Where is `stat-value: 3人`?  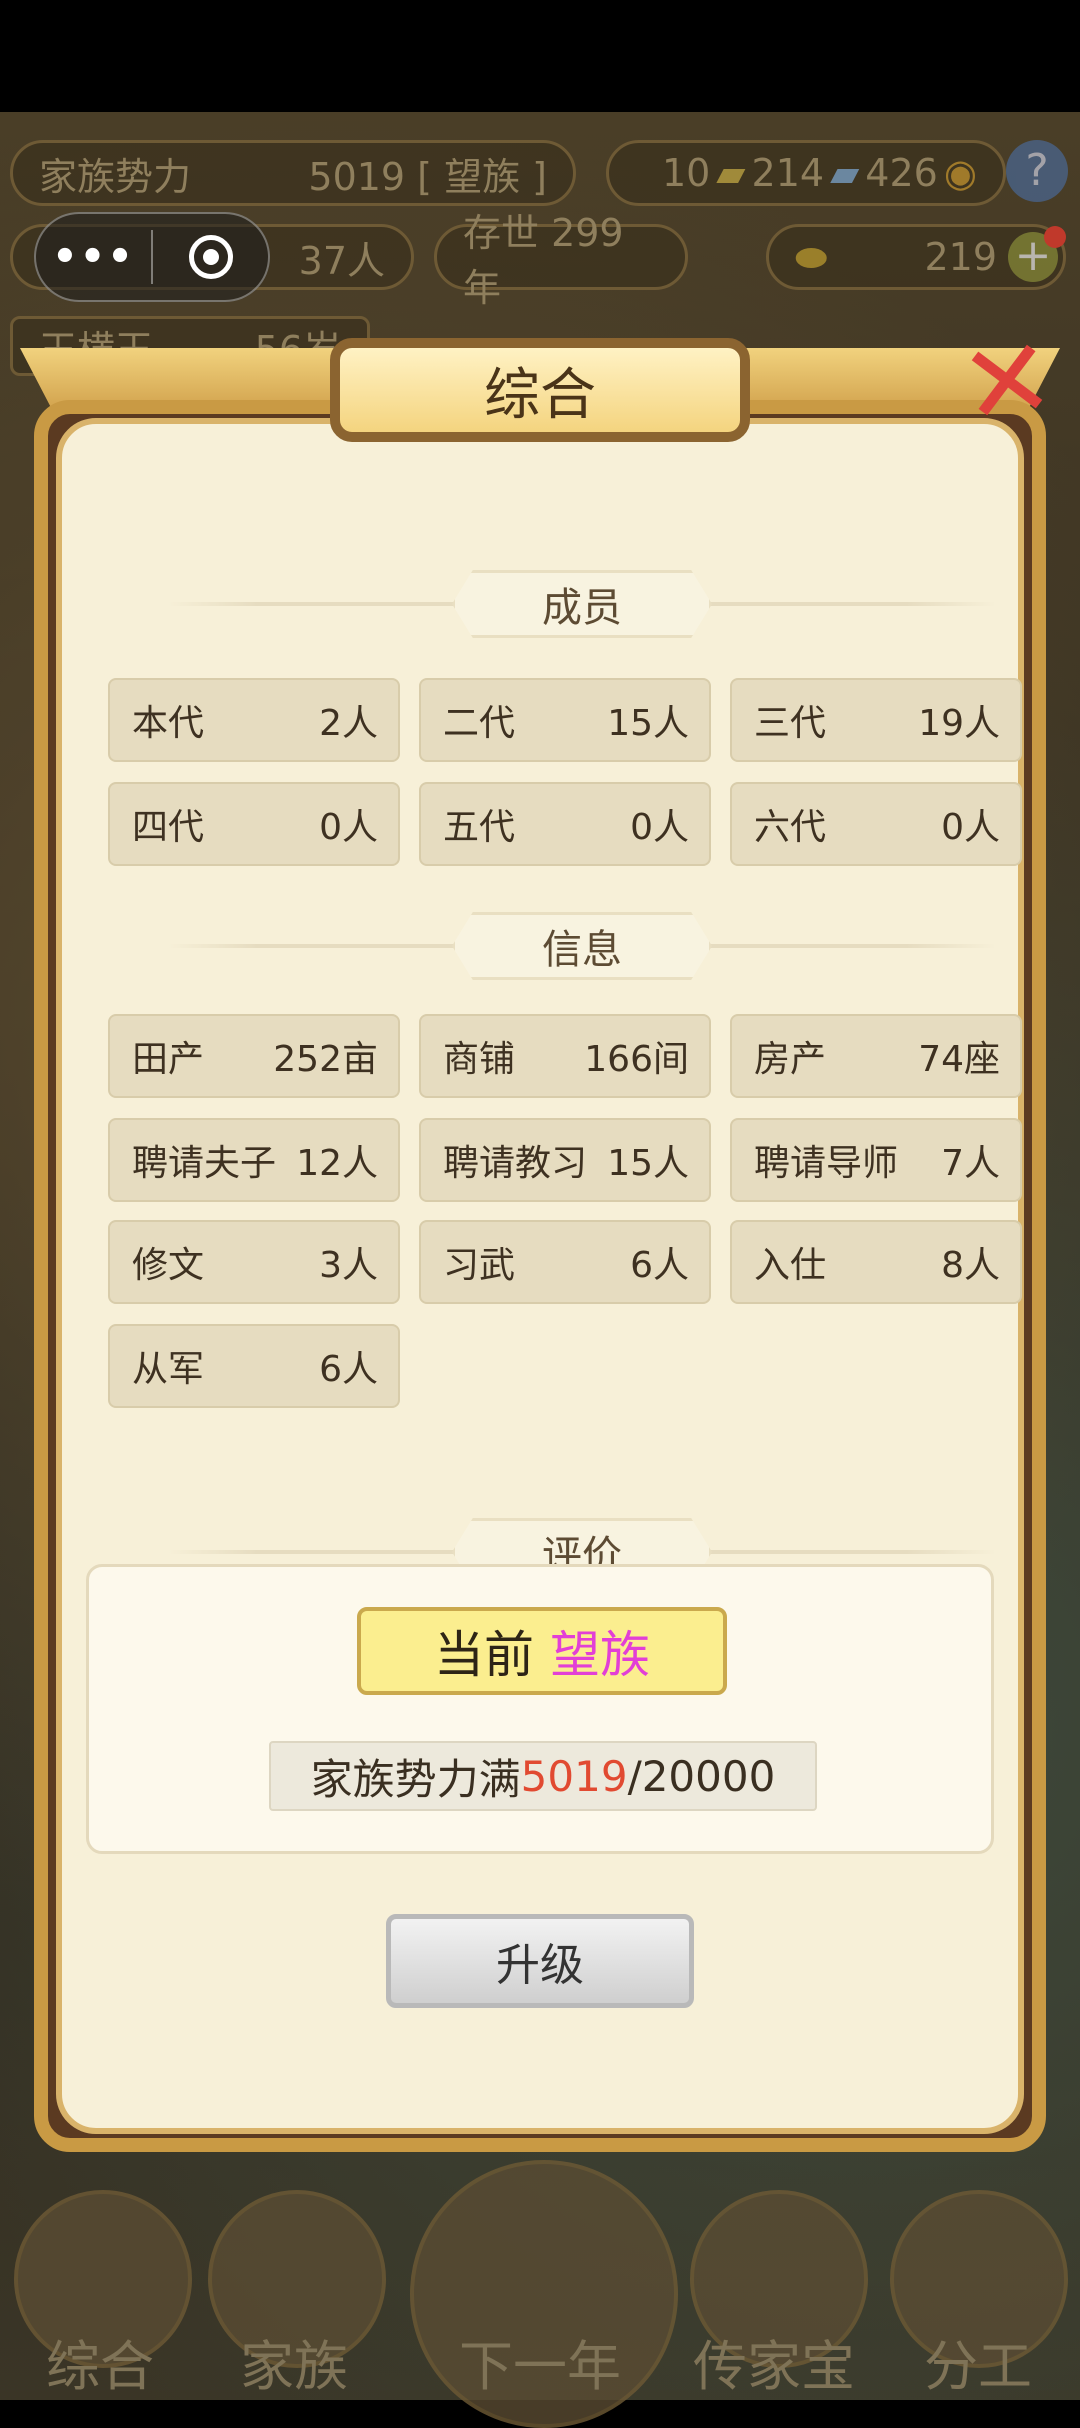
stat-value: 3人 is located at coordinates (348, 1265).